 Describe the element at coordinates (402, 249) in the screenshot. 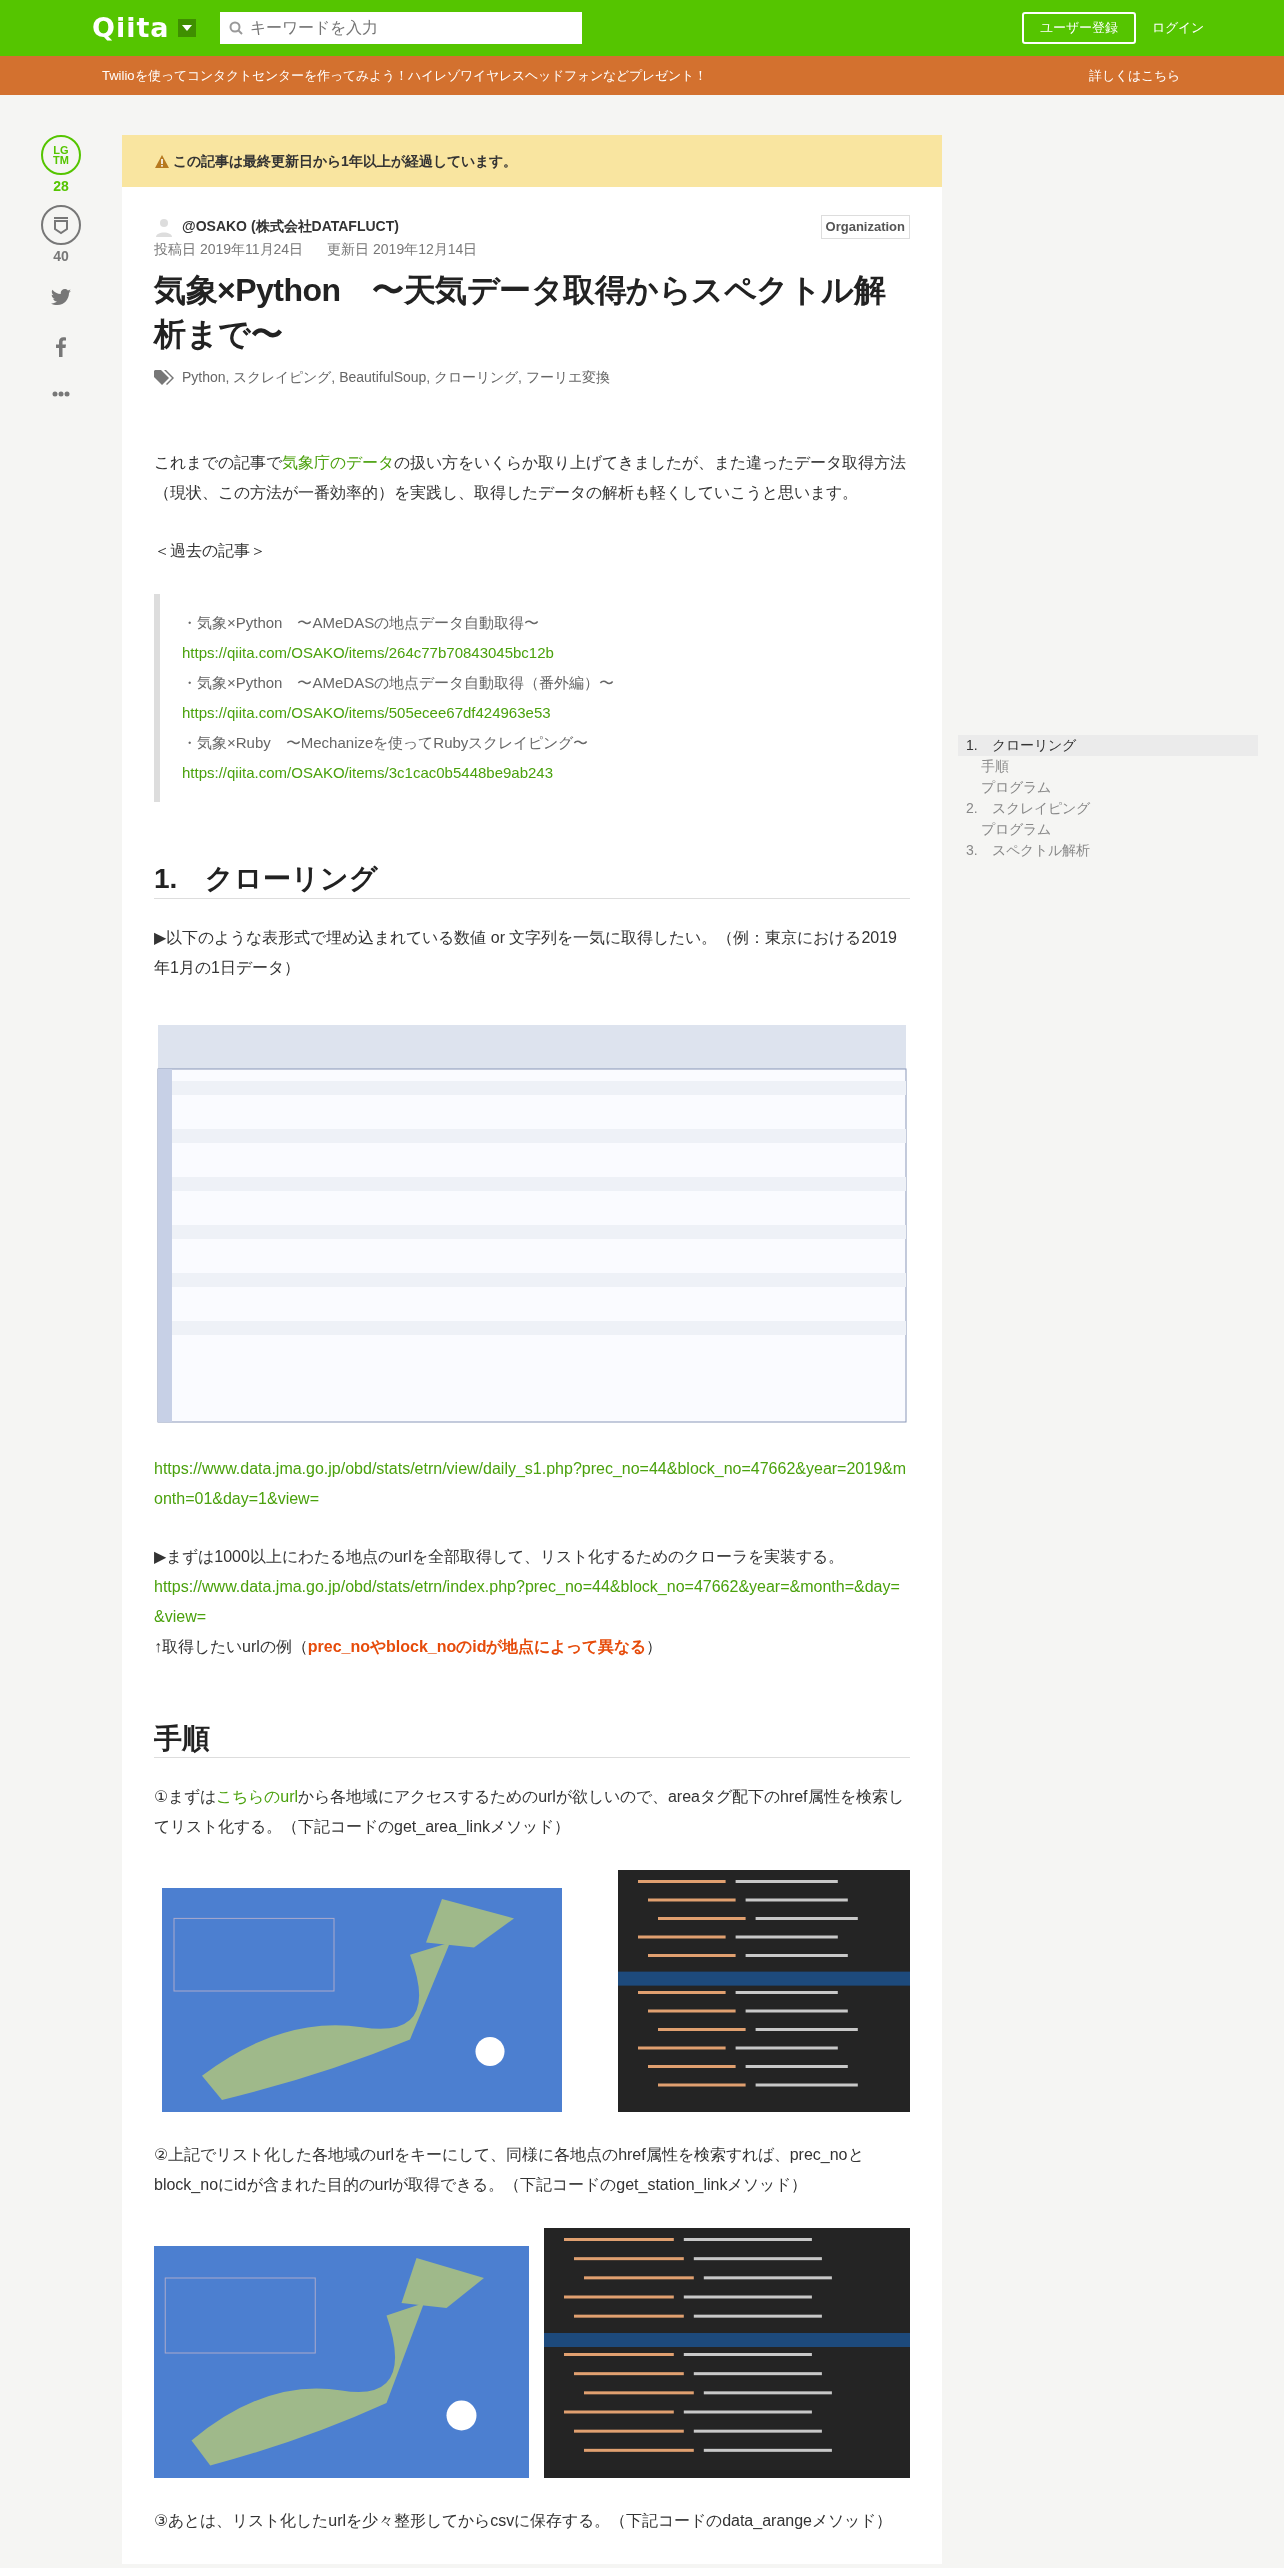

I see `post-date: 更新日 2019年12月14日` at that location.